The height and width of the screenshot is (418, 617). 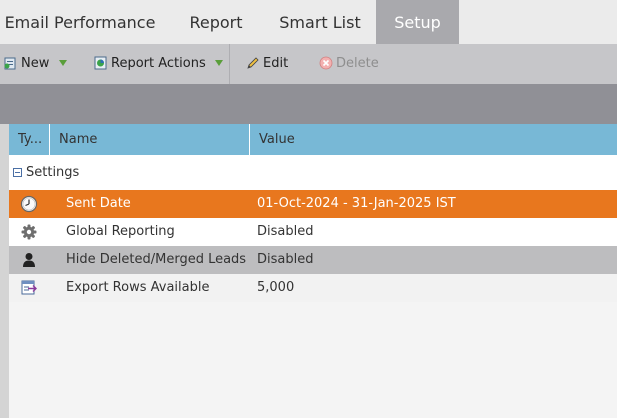 What do you see at coordinates (156, 259) in the screenshot?
I see `row-name: Hide Deleted/Merged Leads` at bounding box center [156, 259].